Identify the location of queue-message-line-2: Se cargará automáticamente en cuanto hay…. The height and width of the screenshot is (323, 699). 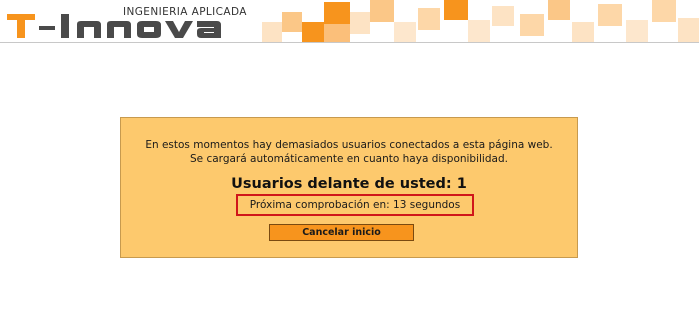
(349, 159).